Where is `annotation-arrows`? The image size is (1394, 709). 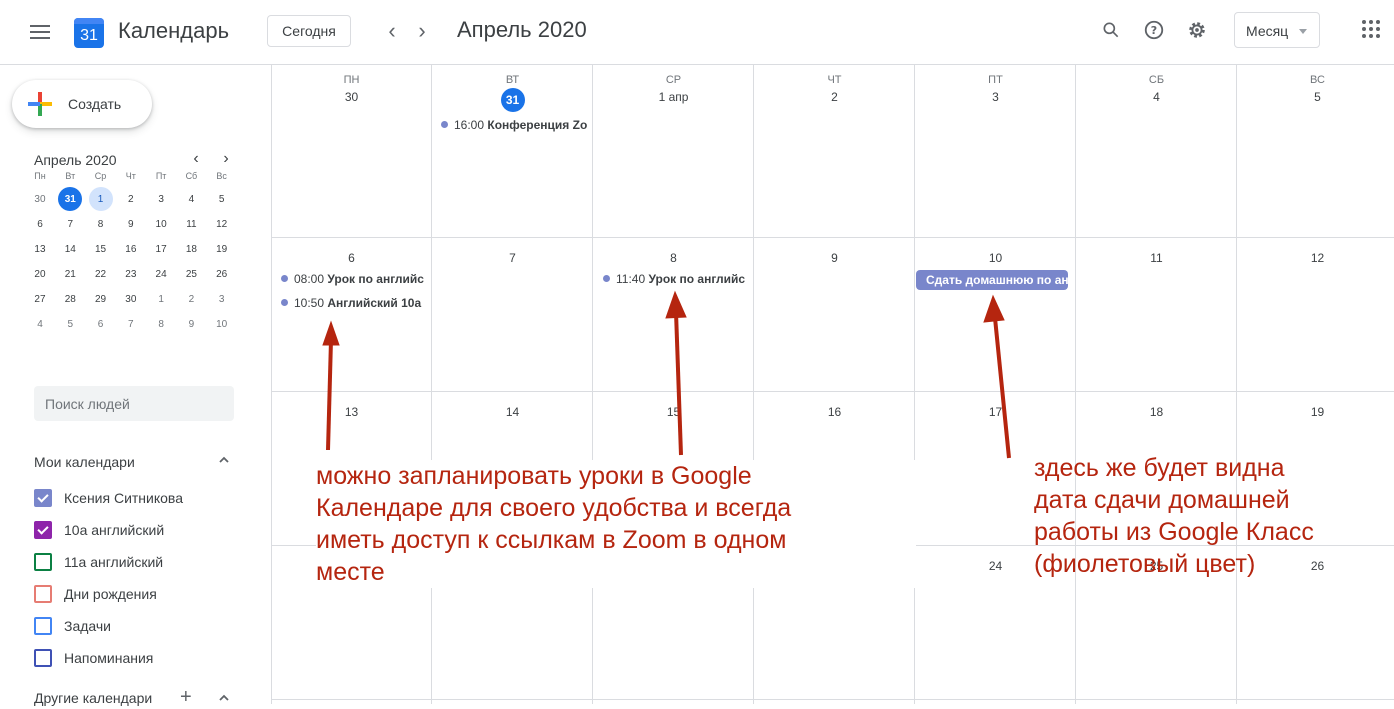 annotation-arrows is located at coordinates (666, 374).